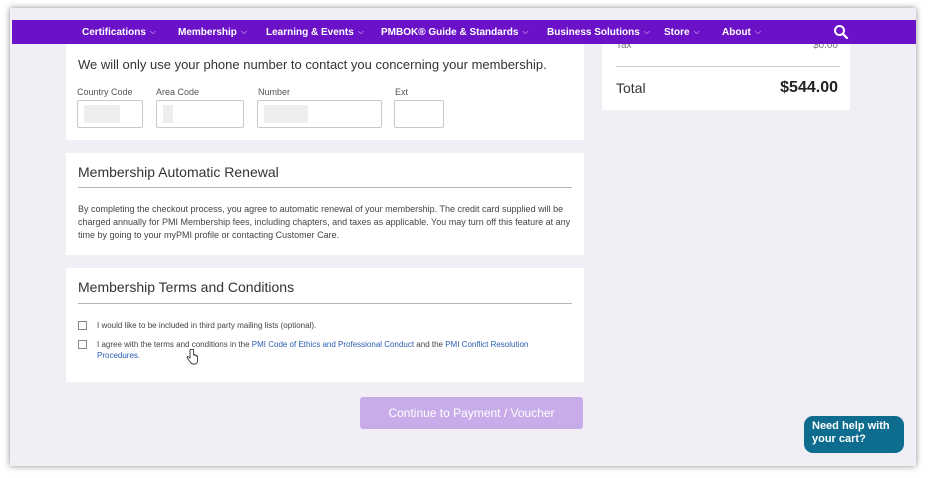 The image size is (932, 478). I want to click on nav-label: Certifications, so click(114, 32).